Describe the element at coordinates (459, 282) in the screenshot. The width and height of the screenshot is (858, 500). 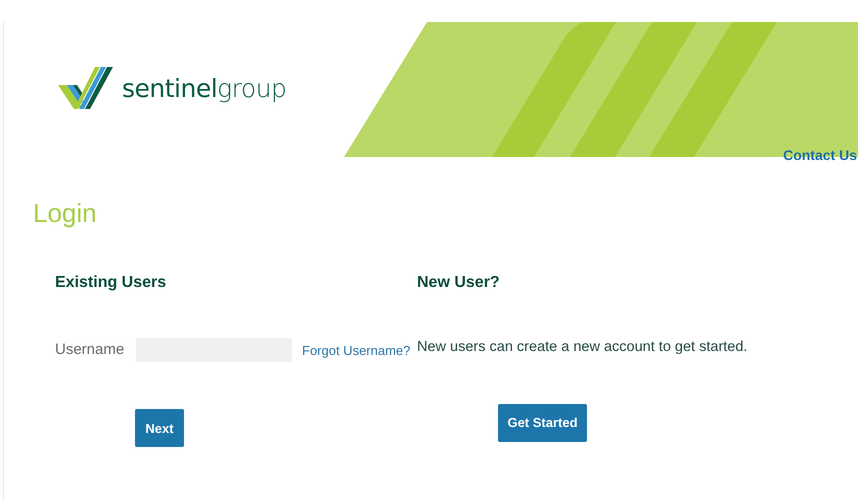
I see `section-heading: New User?` at that location.